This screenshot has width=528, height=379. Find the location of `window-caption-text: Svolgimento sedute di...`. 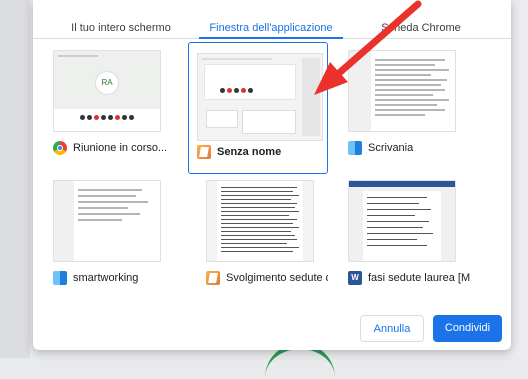

window-caption-text: Svolgimento sedute di... is located at coordinates (277, 278).